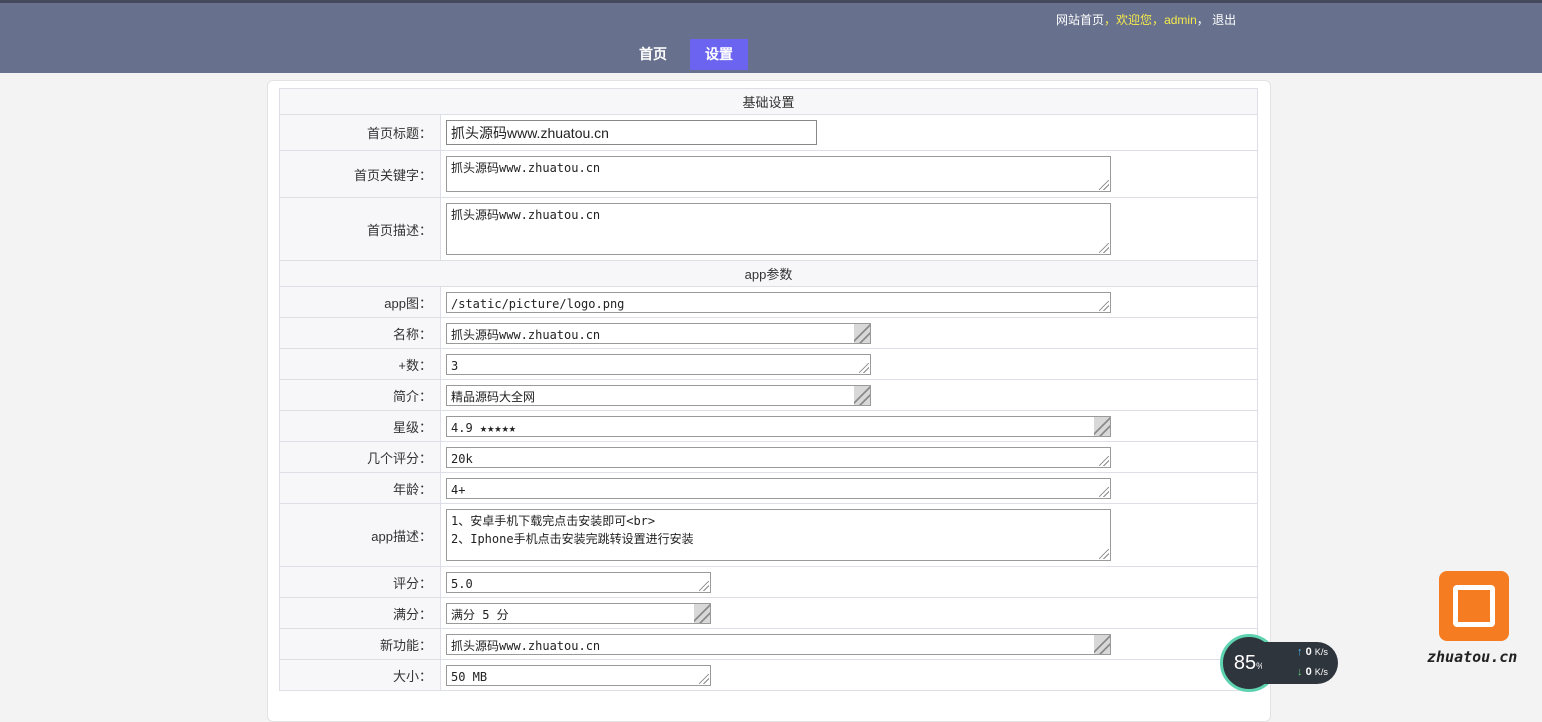 The width and height of the screenshot is (1542, 722). Describe the element at coordinates (493, 396) in the screenshot. I see `app-intro-value: 精品源码大全网` at that location.